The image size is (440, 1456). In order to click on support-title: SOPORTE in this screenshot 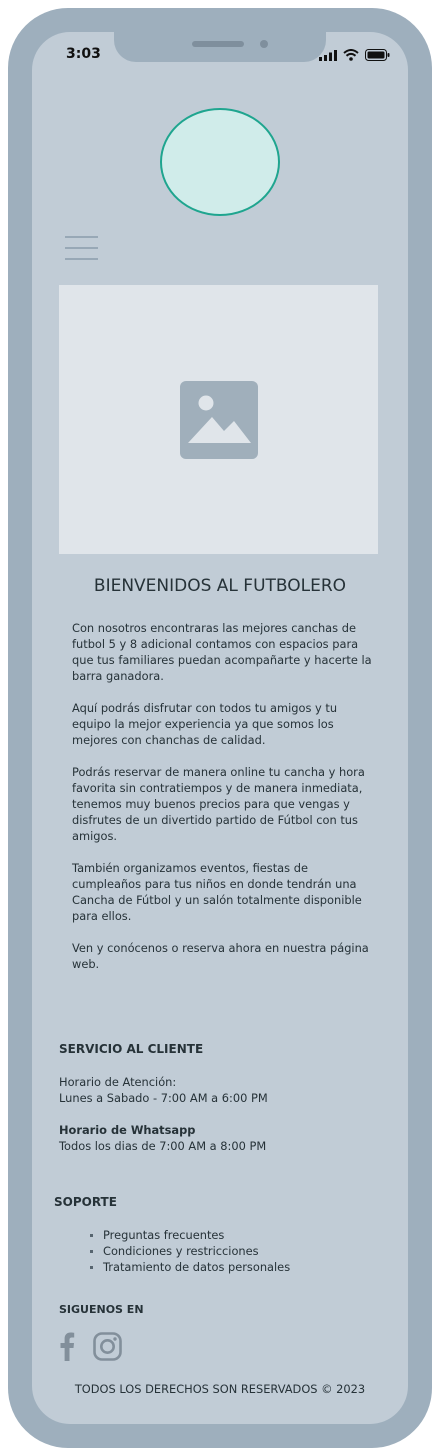, I will do `click(85, 1202)`.